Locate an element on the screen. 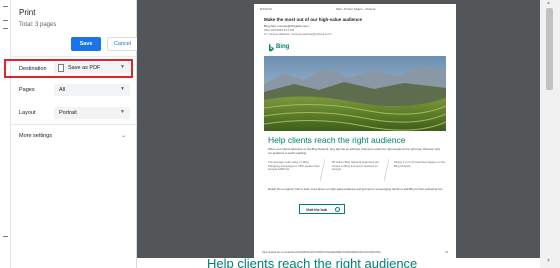  pages-select: All ▼ is located at coordinates (92, 90).